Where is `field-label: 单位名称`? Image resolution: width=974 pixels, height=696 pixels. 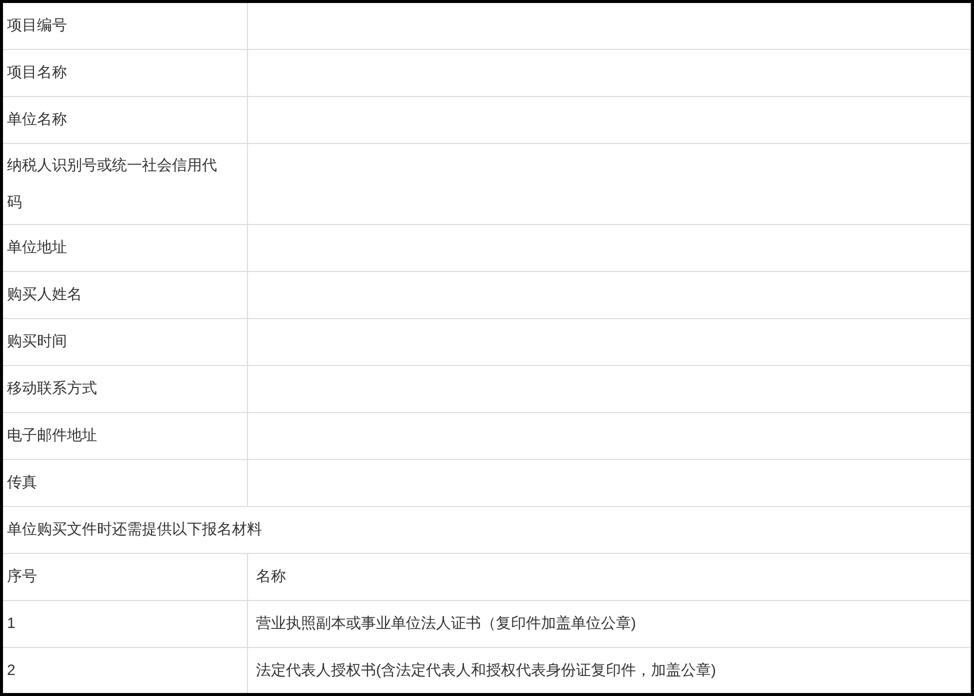 field-label: 单位名称 is located at coordinates (37, 120).